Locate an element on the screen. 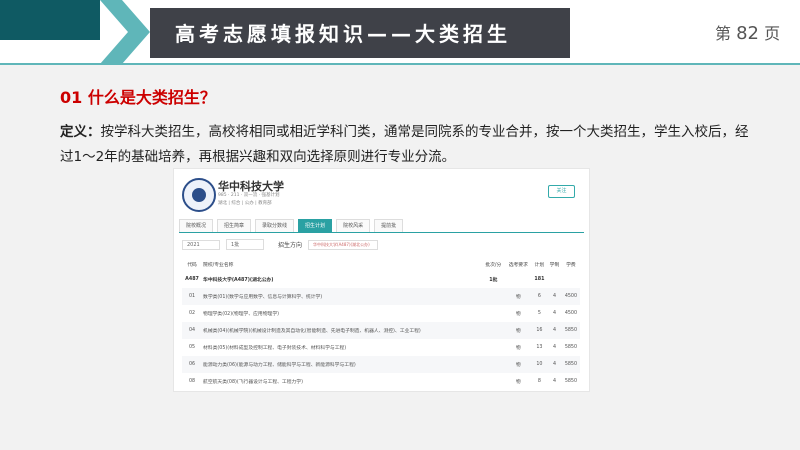  column-header: 学制 is located at coordinates (554, 265).